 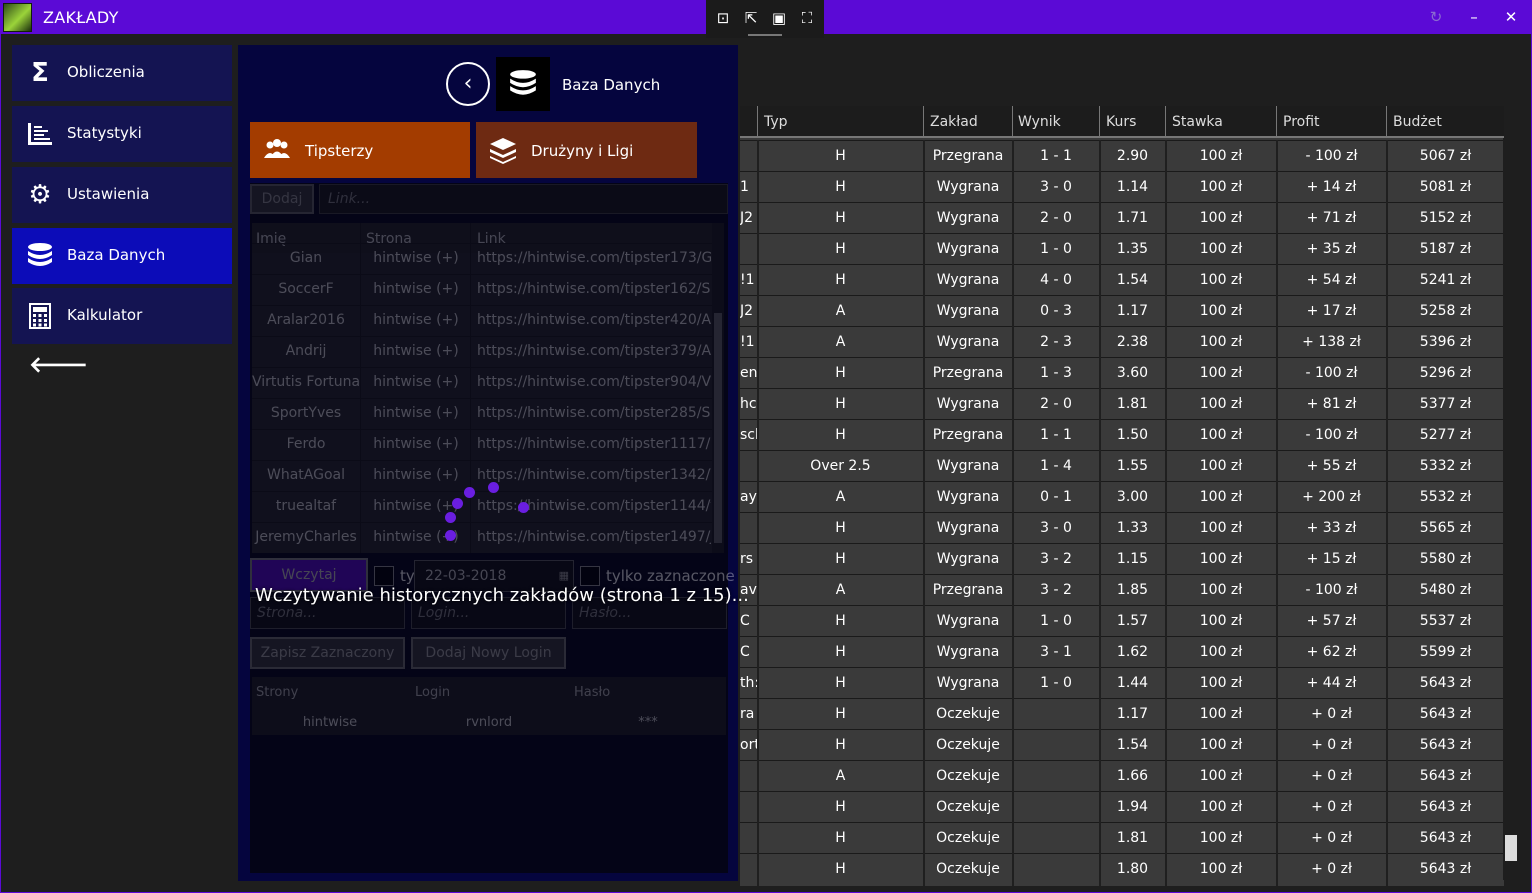 I want to click on layout-adorner-icon: ▣, so click(x=779, y=18).